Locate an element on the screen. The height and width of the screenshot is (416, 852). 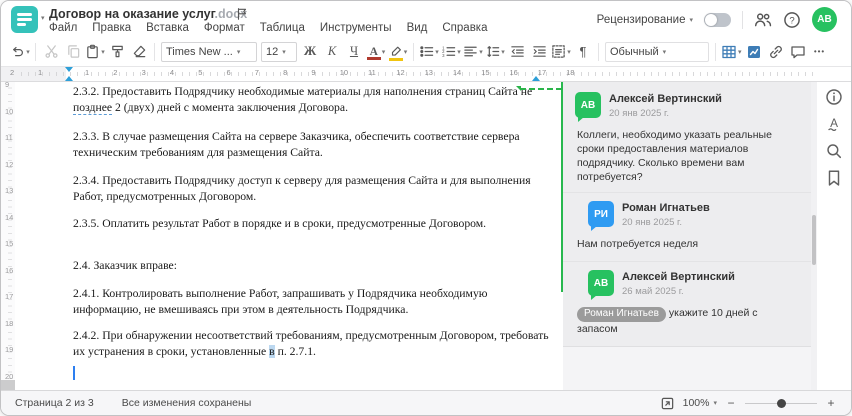
bold-button: Ж is located at coordinates (310, 52).